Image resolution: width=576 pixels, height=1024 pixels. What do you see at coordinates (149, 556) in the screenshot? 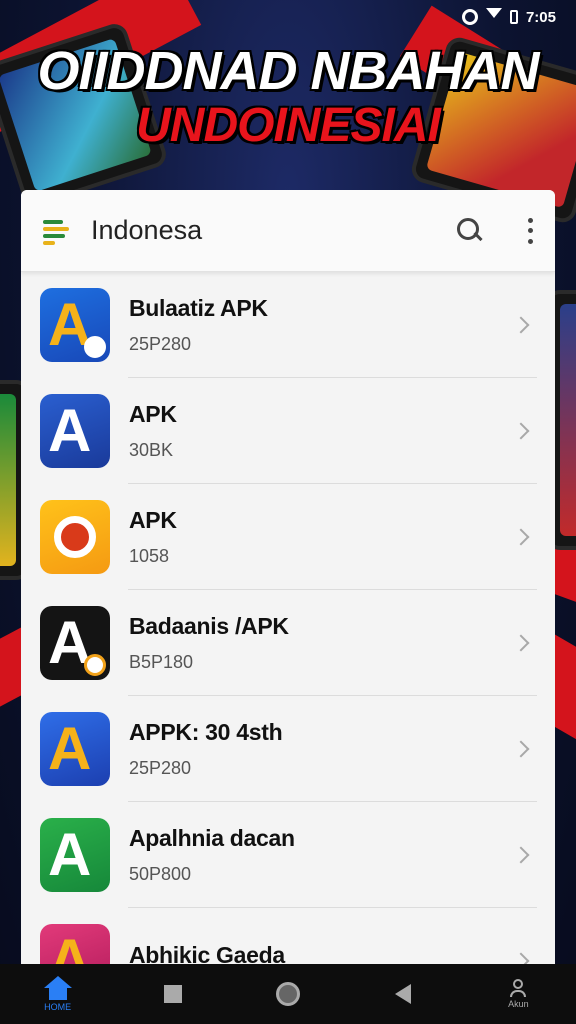
I see `app-size: 1058` at bounding box center [149, 556].